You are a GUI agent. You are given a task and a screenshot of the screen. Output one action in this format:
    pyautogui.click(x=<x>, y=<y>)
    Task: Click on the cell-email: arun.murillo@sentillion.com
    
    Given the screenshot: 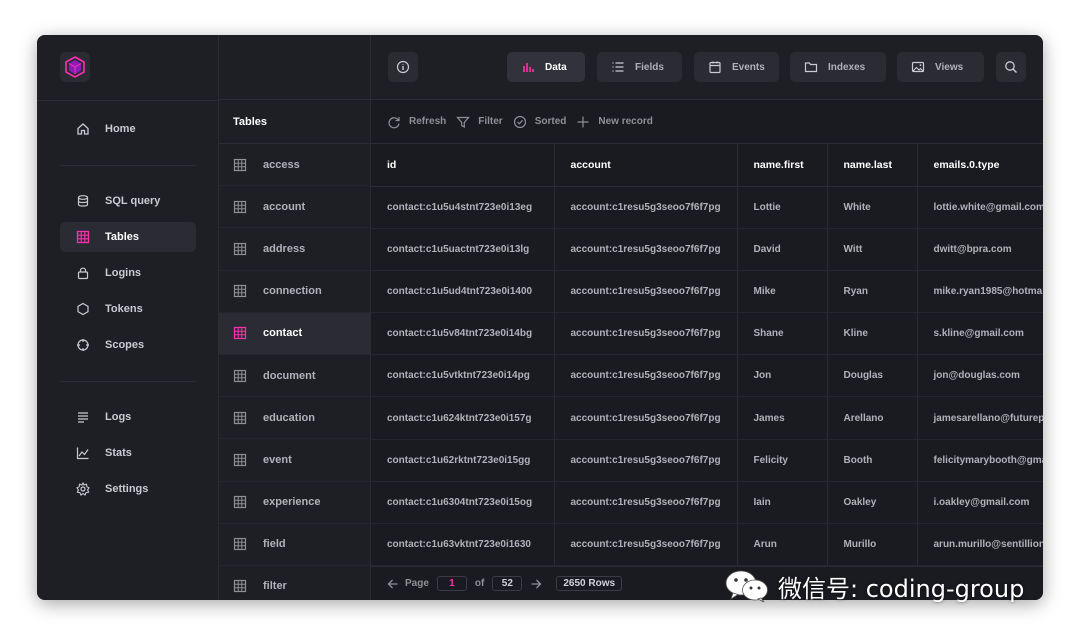 What is the action you would take?
    pyautogui.click(x=980, y=544)
    